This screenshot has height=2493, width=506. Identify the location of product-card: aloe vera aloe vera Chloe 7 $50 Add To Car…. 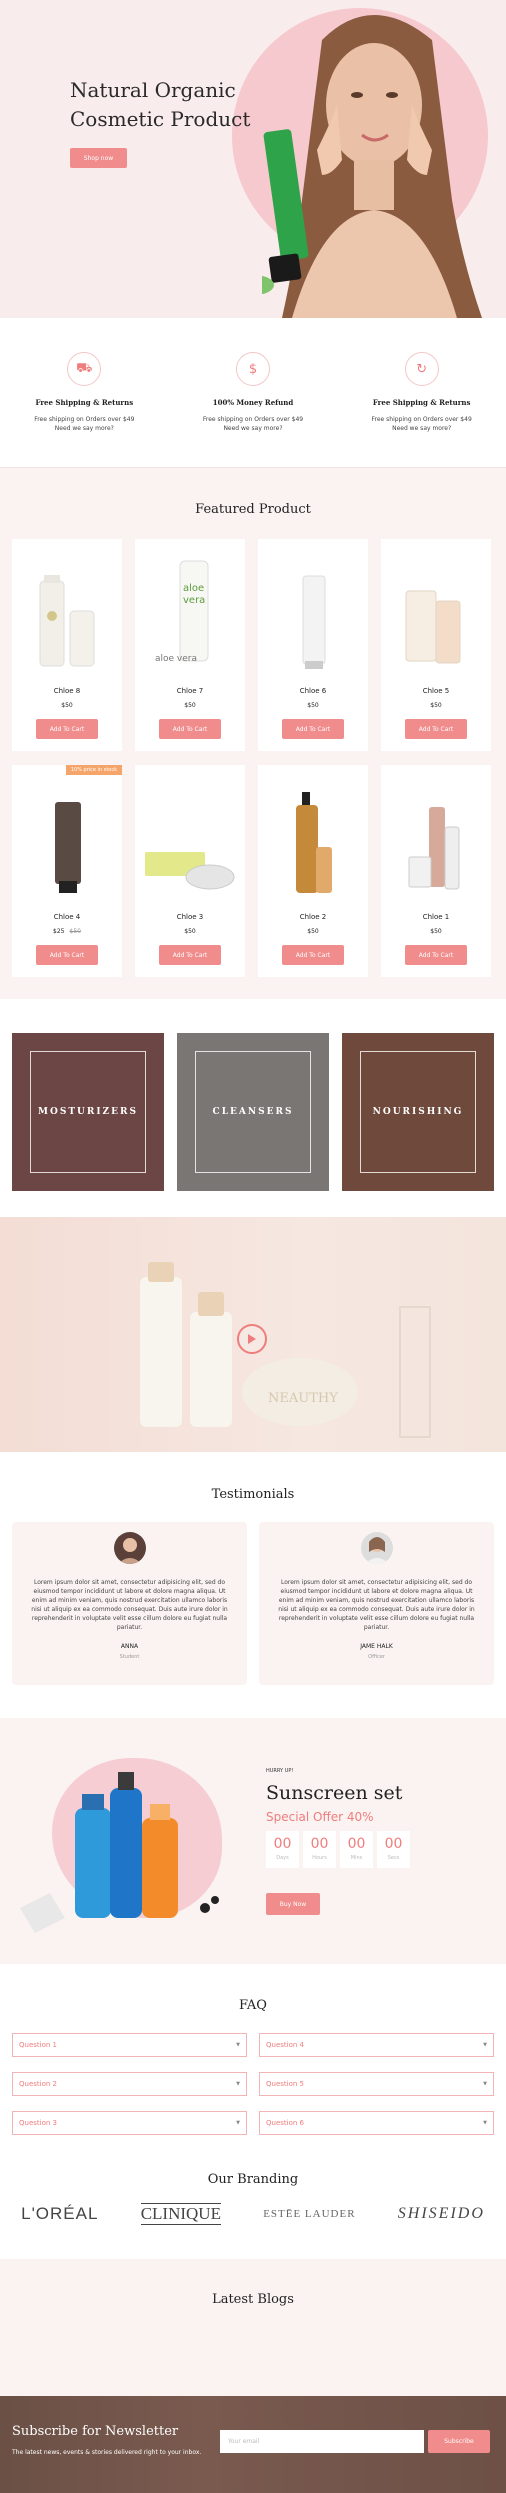
(190, 645).